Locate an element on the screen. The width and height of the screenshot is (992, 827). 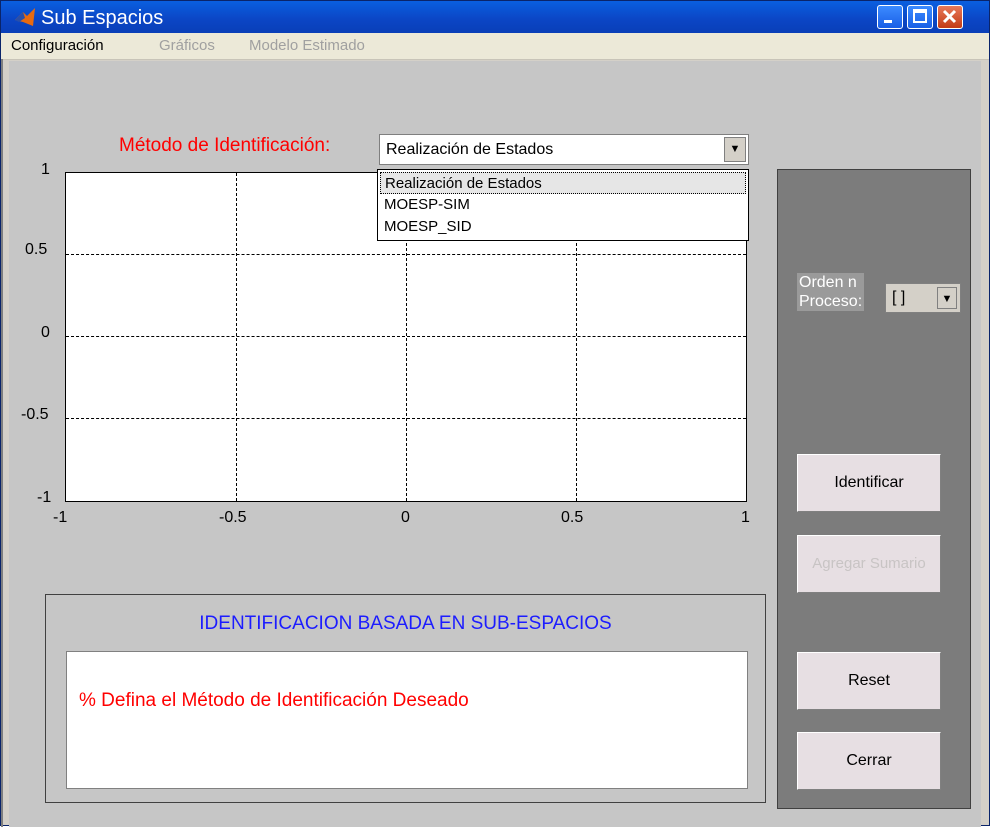
method-select-value: Realización de Estados is located at coordinates (470, 149).